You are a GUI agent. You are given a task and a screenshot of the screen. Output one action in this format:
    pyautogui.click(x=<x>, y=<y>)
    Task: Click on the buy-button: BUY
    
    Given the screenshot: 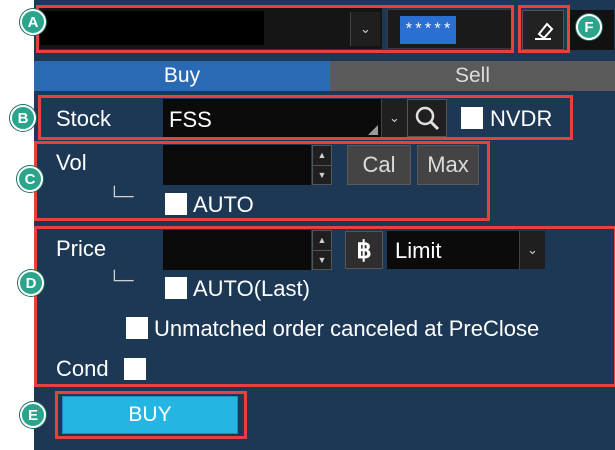 What is the action you would take?
    pyautogui.click(x=150, y=415)
    